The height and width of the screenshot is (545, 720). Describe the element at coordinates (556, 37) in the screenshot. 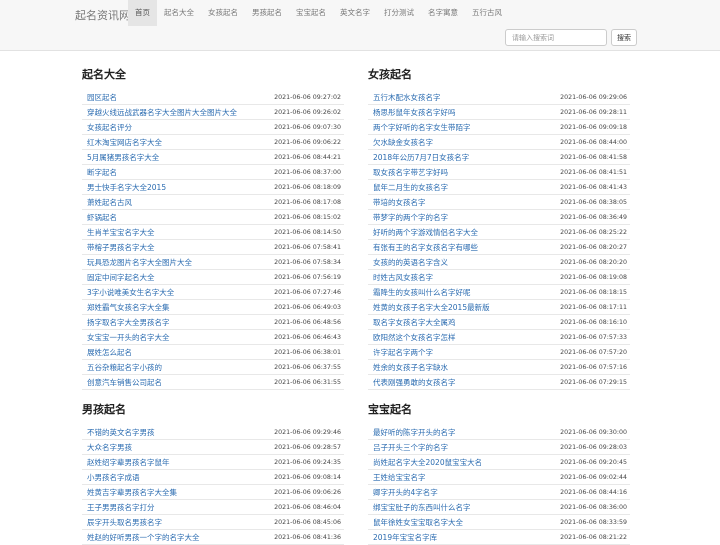

I see `search-input` at that location.